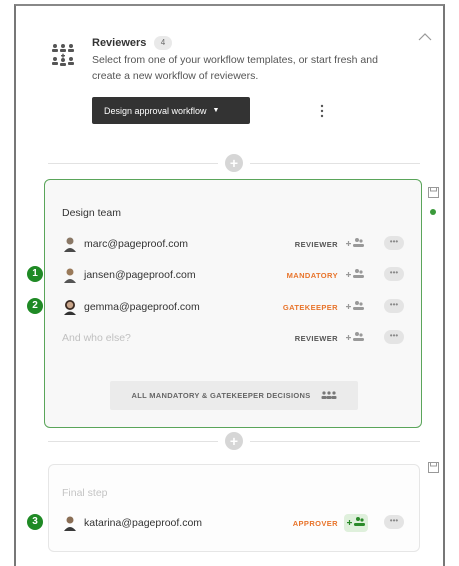 This screenshot has height=566, width=459. Describe the element at coordinates (216, 110) in the screenshot. I see `caret-down-icon: ▼` at that location.